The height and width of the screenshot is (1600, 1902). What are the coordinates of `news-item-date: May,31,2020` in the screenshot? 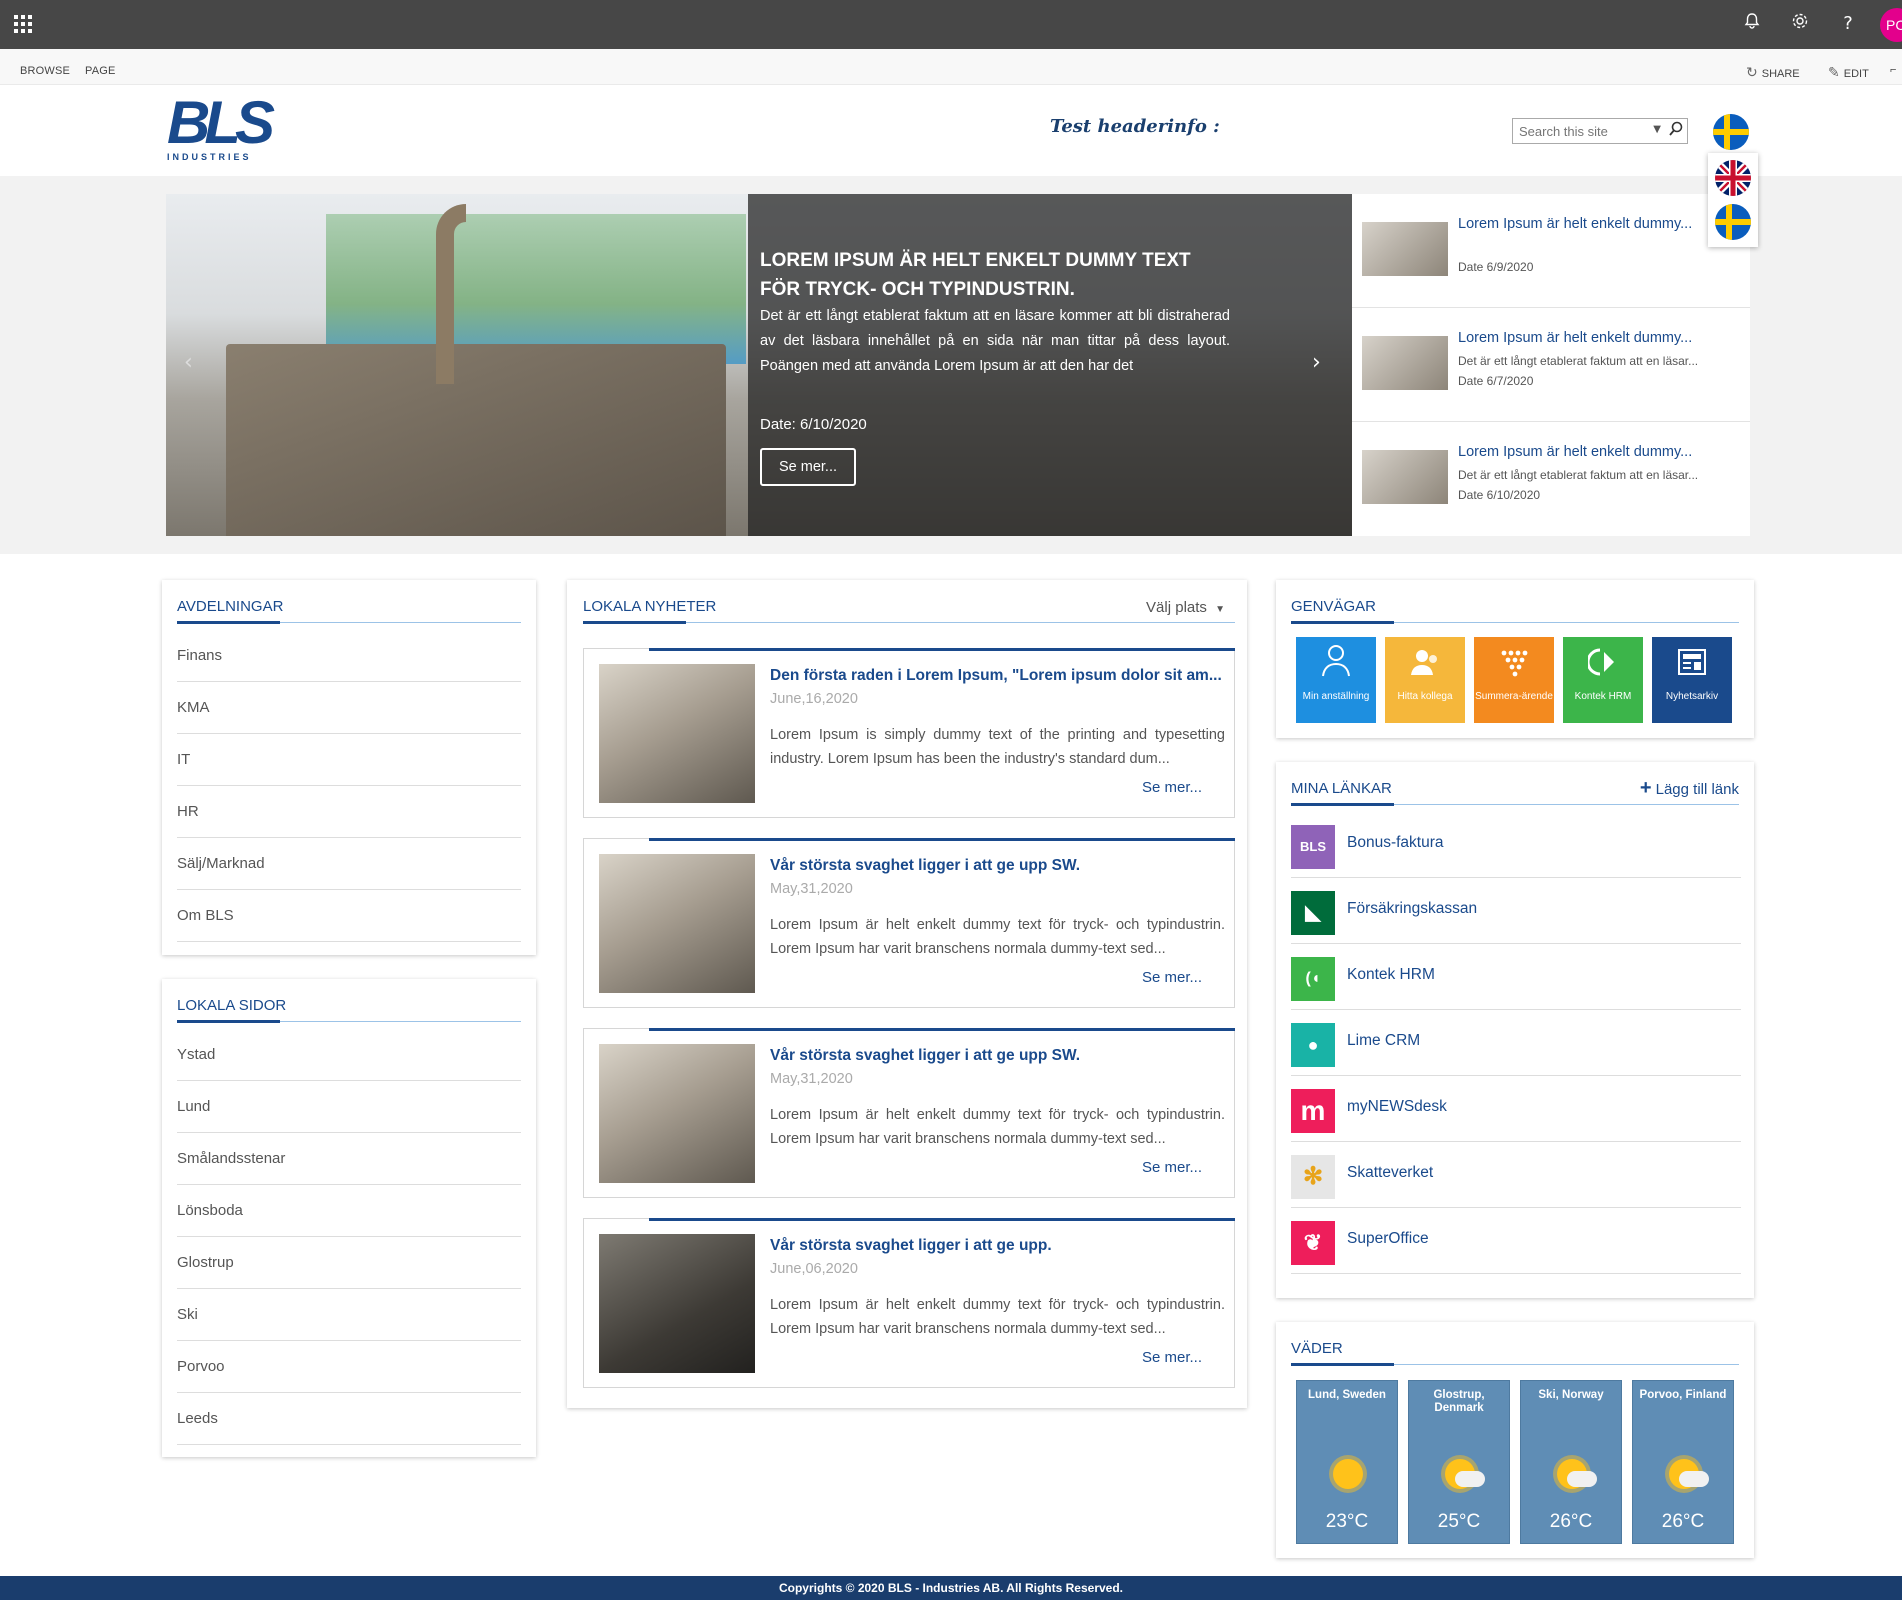 It's located at (811, 889).